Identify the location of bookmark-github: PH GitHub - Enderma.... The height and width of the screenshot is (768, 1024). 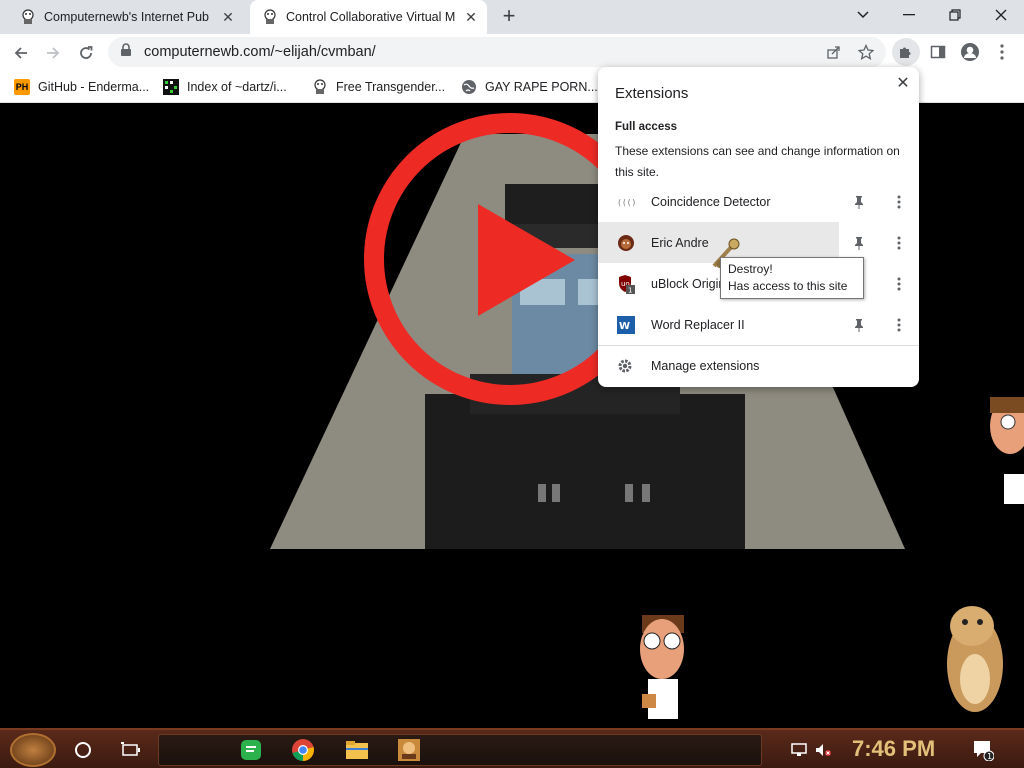
(81, 87).